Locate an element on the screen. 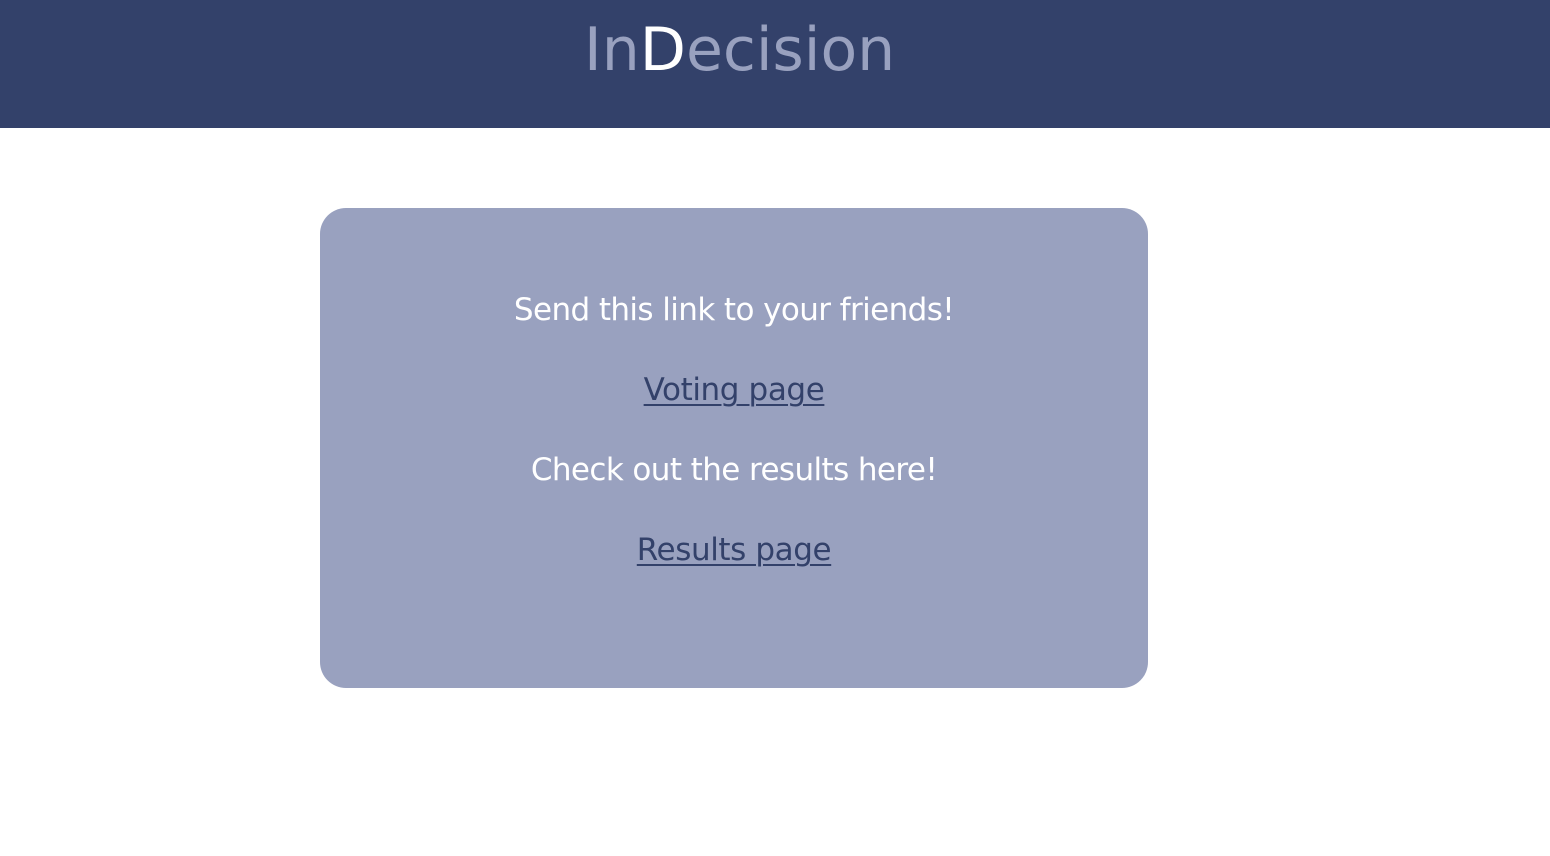 This screenshot has width=1550, height=856. voting-link-row: Voting page is located at coordinates (734, 390).